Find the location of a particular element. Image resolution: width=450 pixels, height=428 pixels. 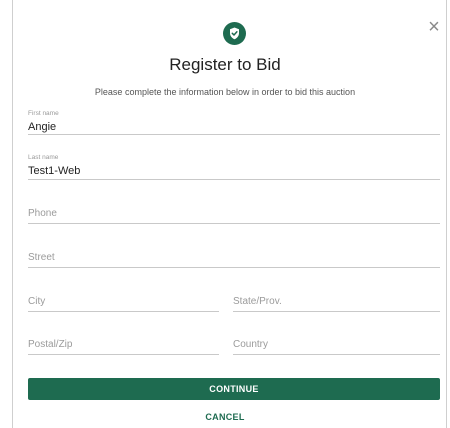

country-placeholder: Country is located at coordinates (251, 344).